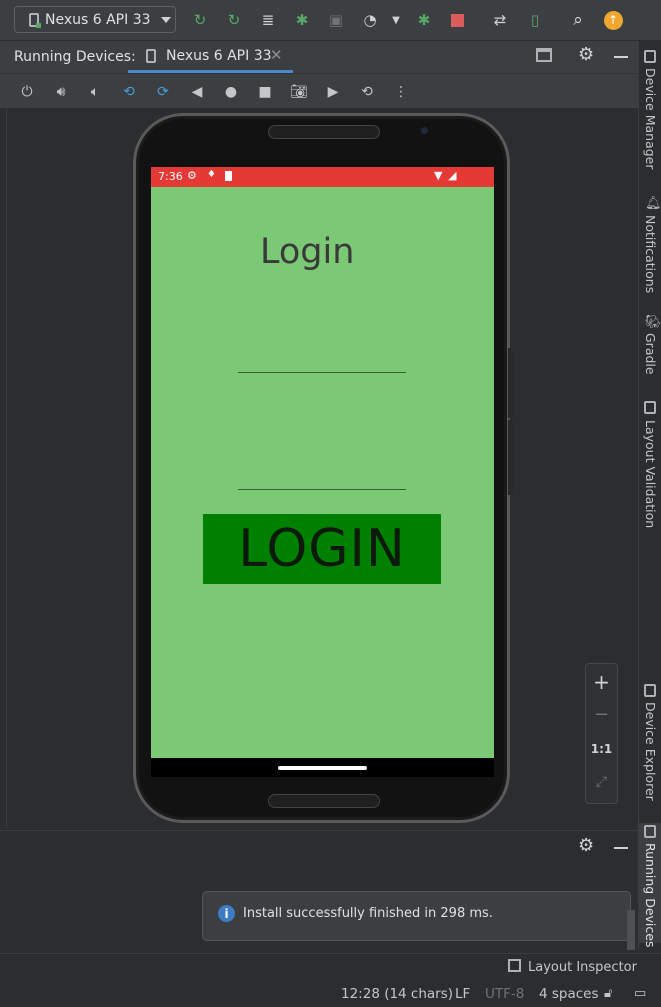 This screenshot has height=1007, width=661. Describe the element at coordinates (601, 682) in the screenshot. I see `zoom-in-button: +` at that location.